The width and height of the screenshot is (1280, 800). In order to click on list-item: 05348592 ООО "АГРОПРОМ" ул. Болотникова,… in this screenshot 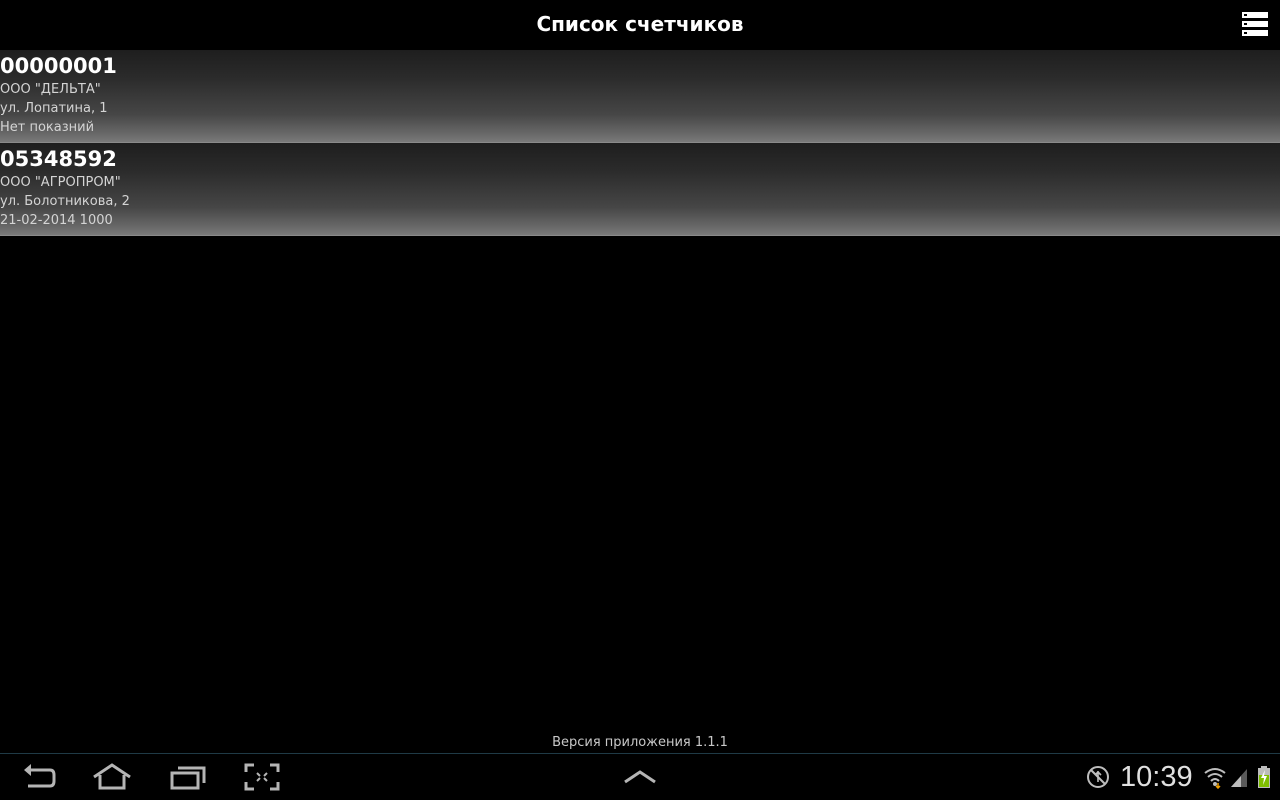, I will do `click(640, 189)`.